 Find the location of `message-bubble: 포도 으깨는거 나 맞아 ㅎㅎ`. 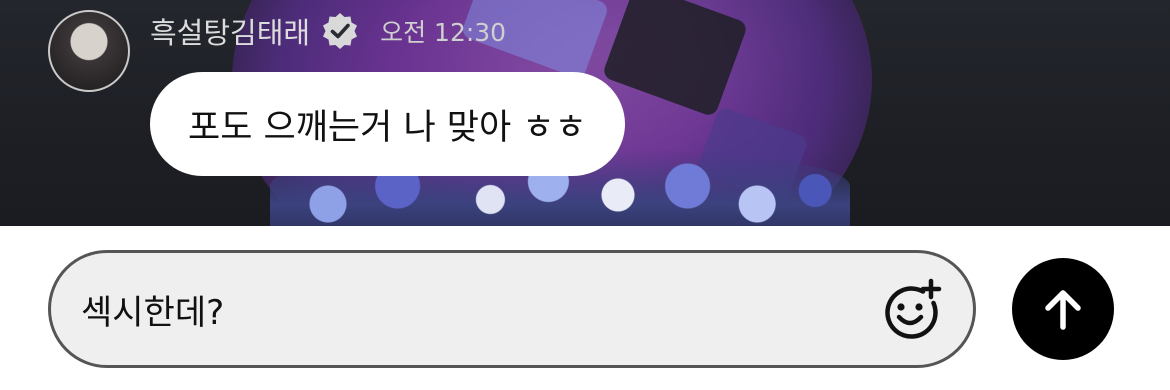

message-bubble: 포도 으깨는거 나 맞아 ㅎㅎ is located at coordinates (387, 124).